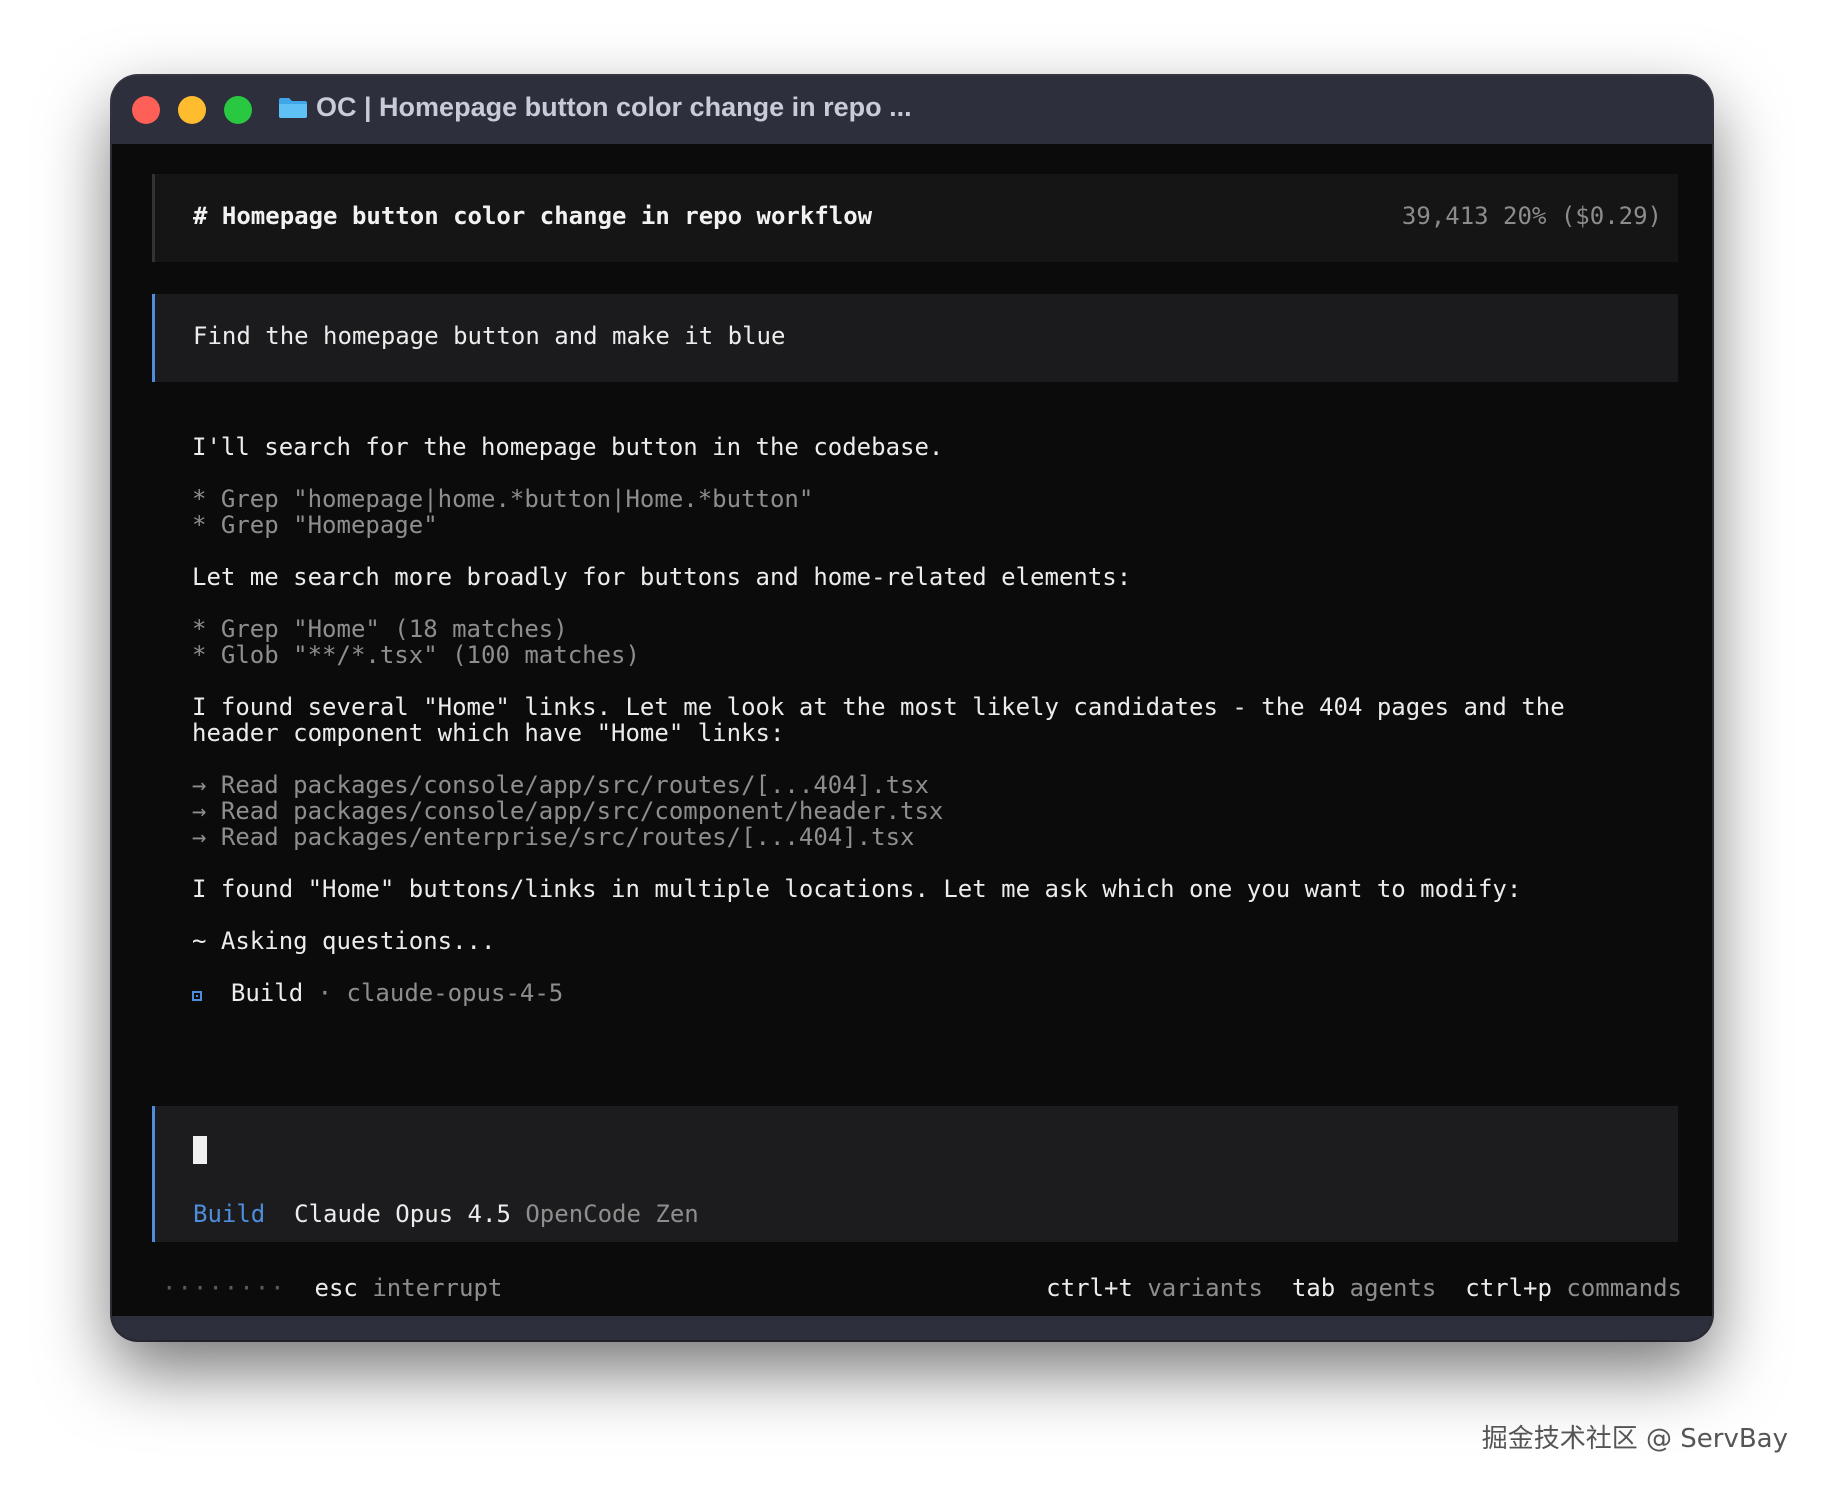 Image resolution: width=1824 pixels, height=1488 pixels. I want to click on tool-call-grep: * Grep "Homepage", so click(315, 525).